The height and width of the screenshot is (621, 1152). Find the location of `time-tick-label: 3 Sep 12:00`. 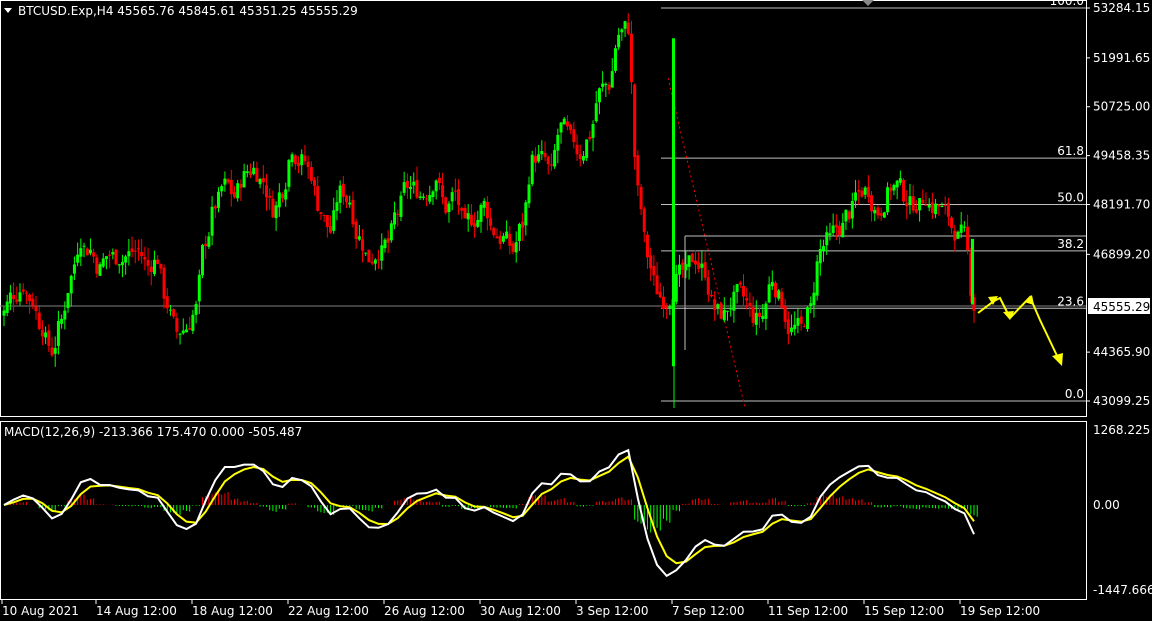

time-tick-label: 3 Sep 12:00 is located at coordinates (612, 611).